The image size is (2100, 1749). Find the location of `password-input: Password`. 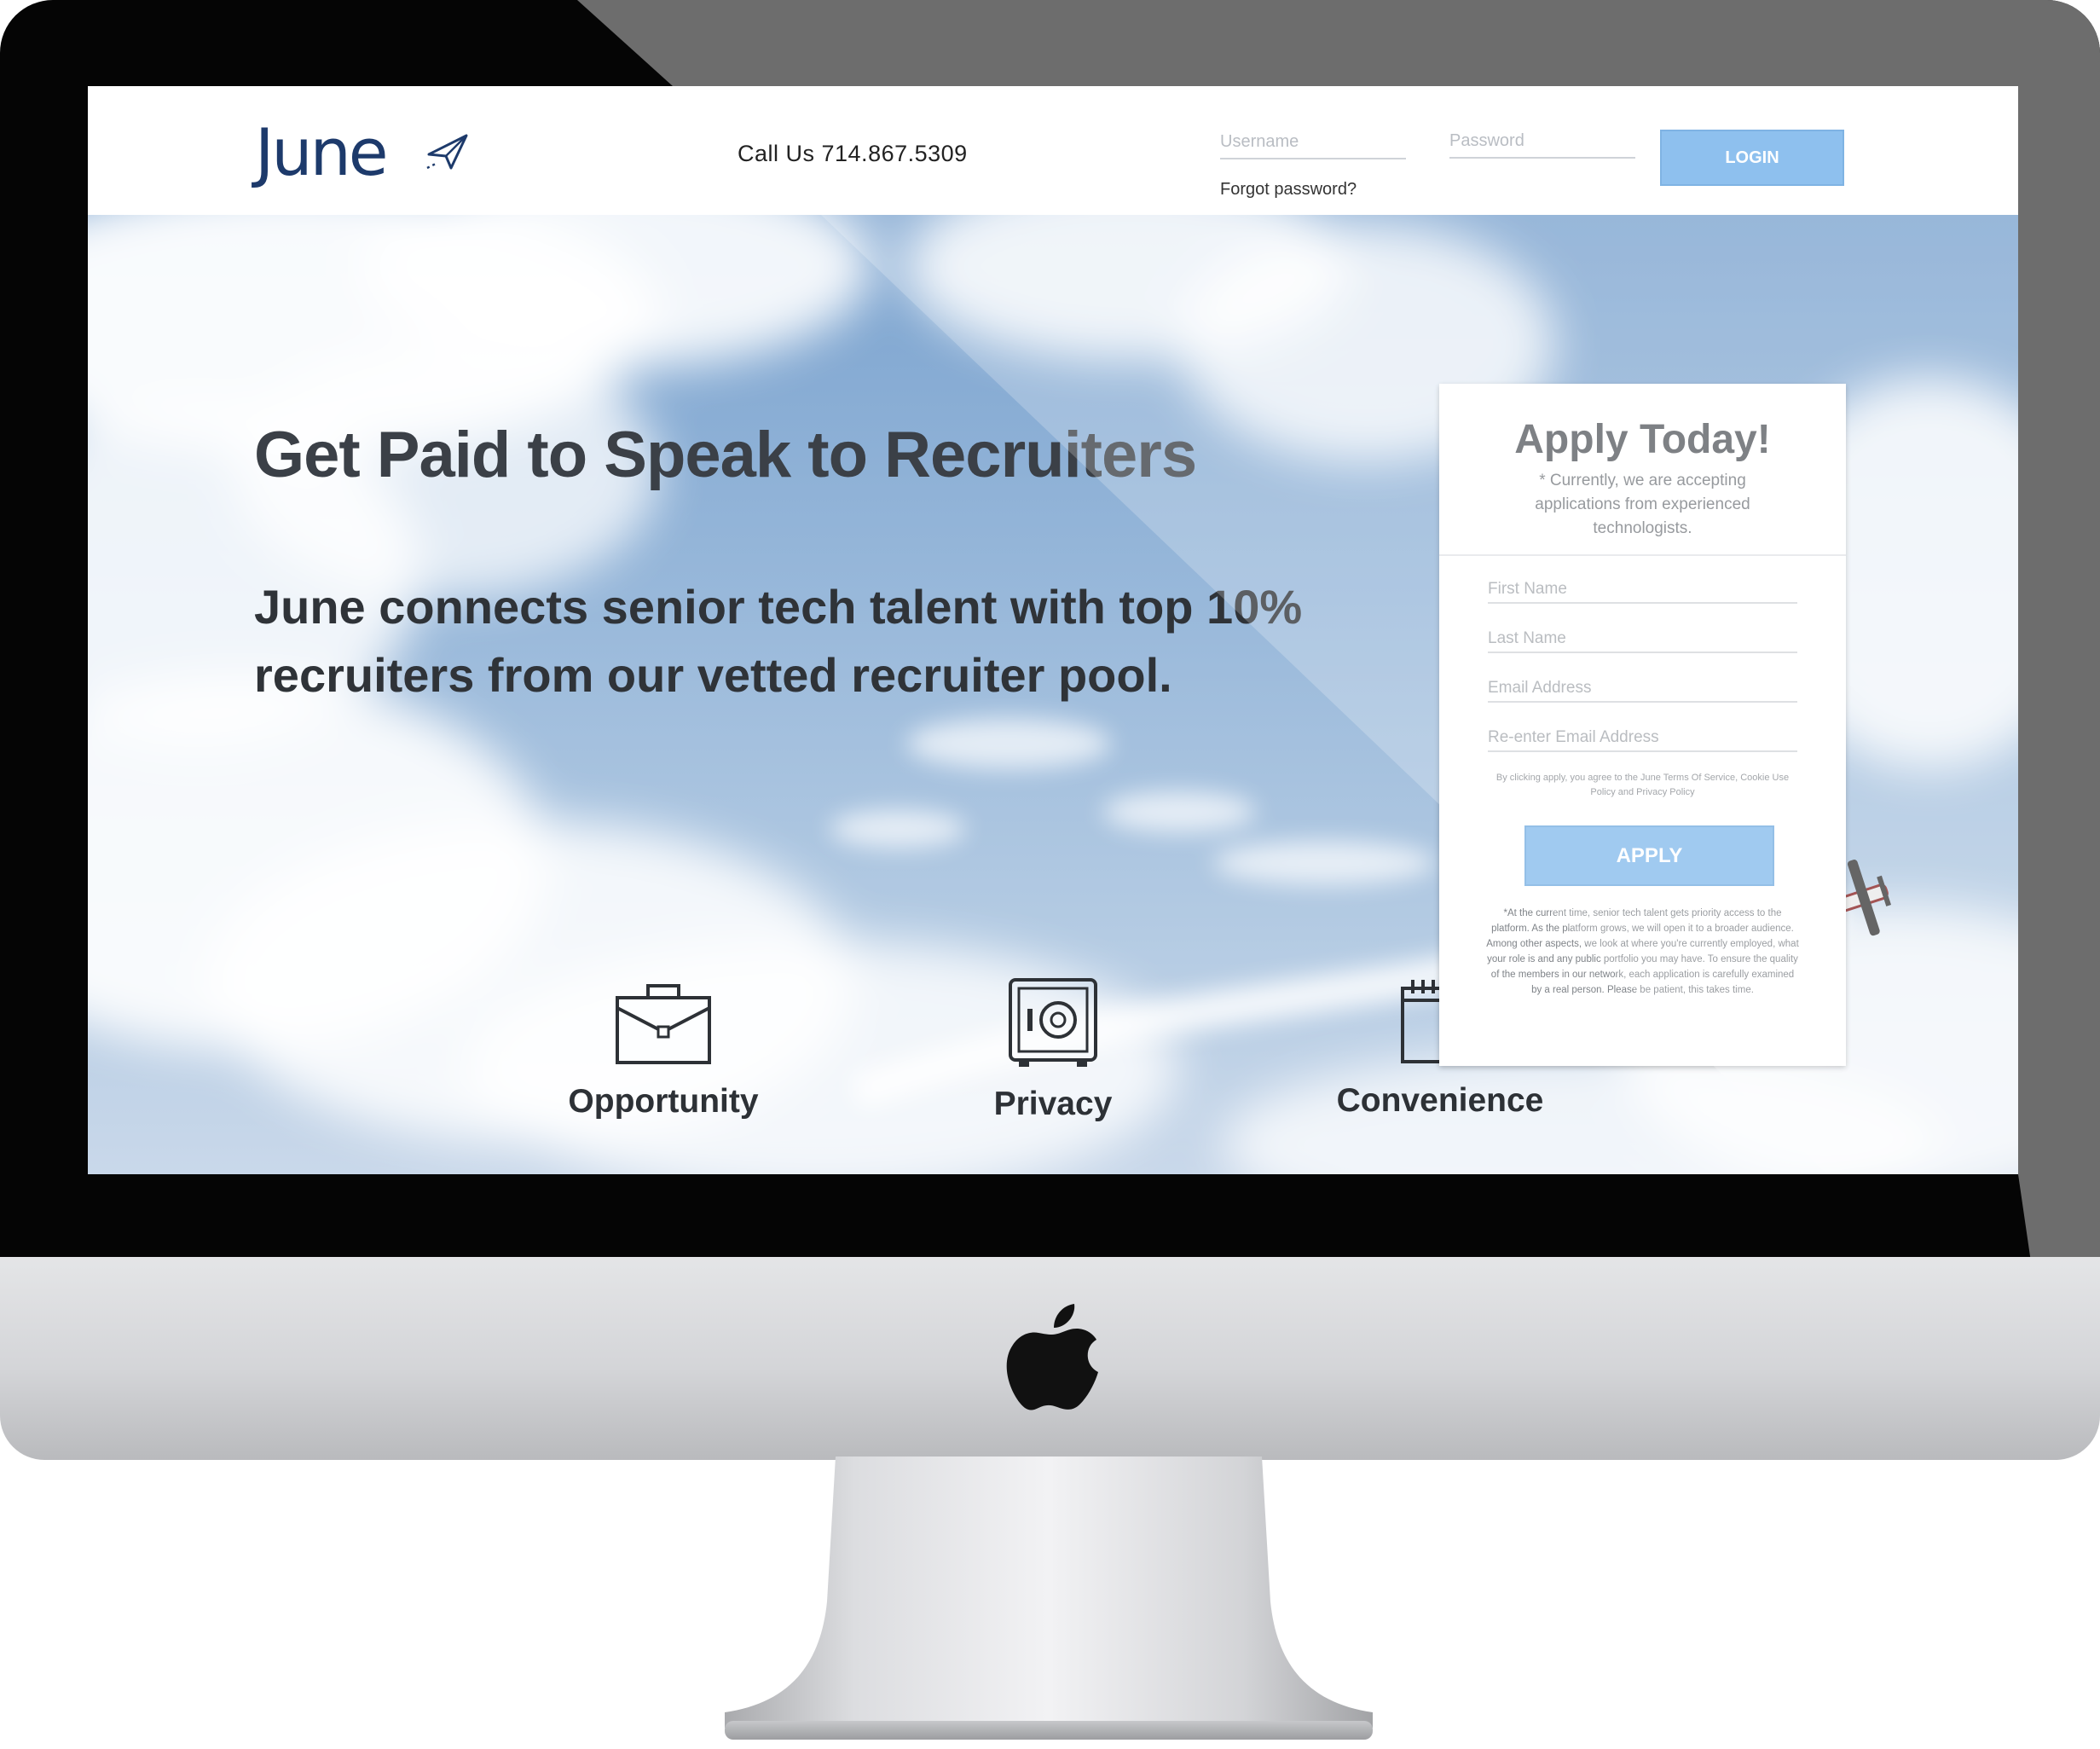

password-input: Password is located at coordinates (1542, 142).